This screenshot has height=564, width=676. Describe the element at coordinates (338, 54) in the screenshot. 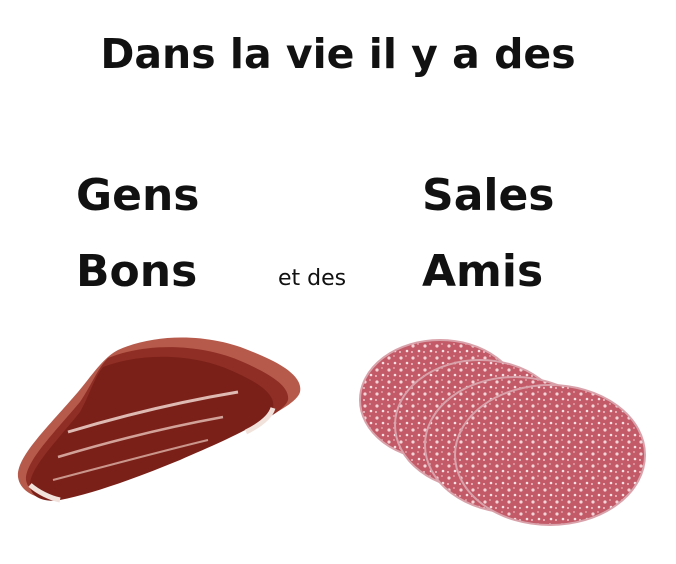

I see `headline: Dans la vie il y a des` at that location.